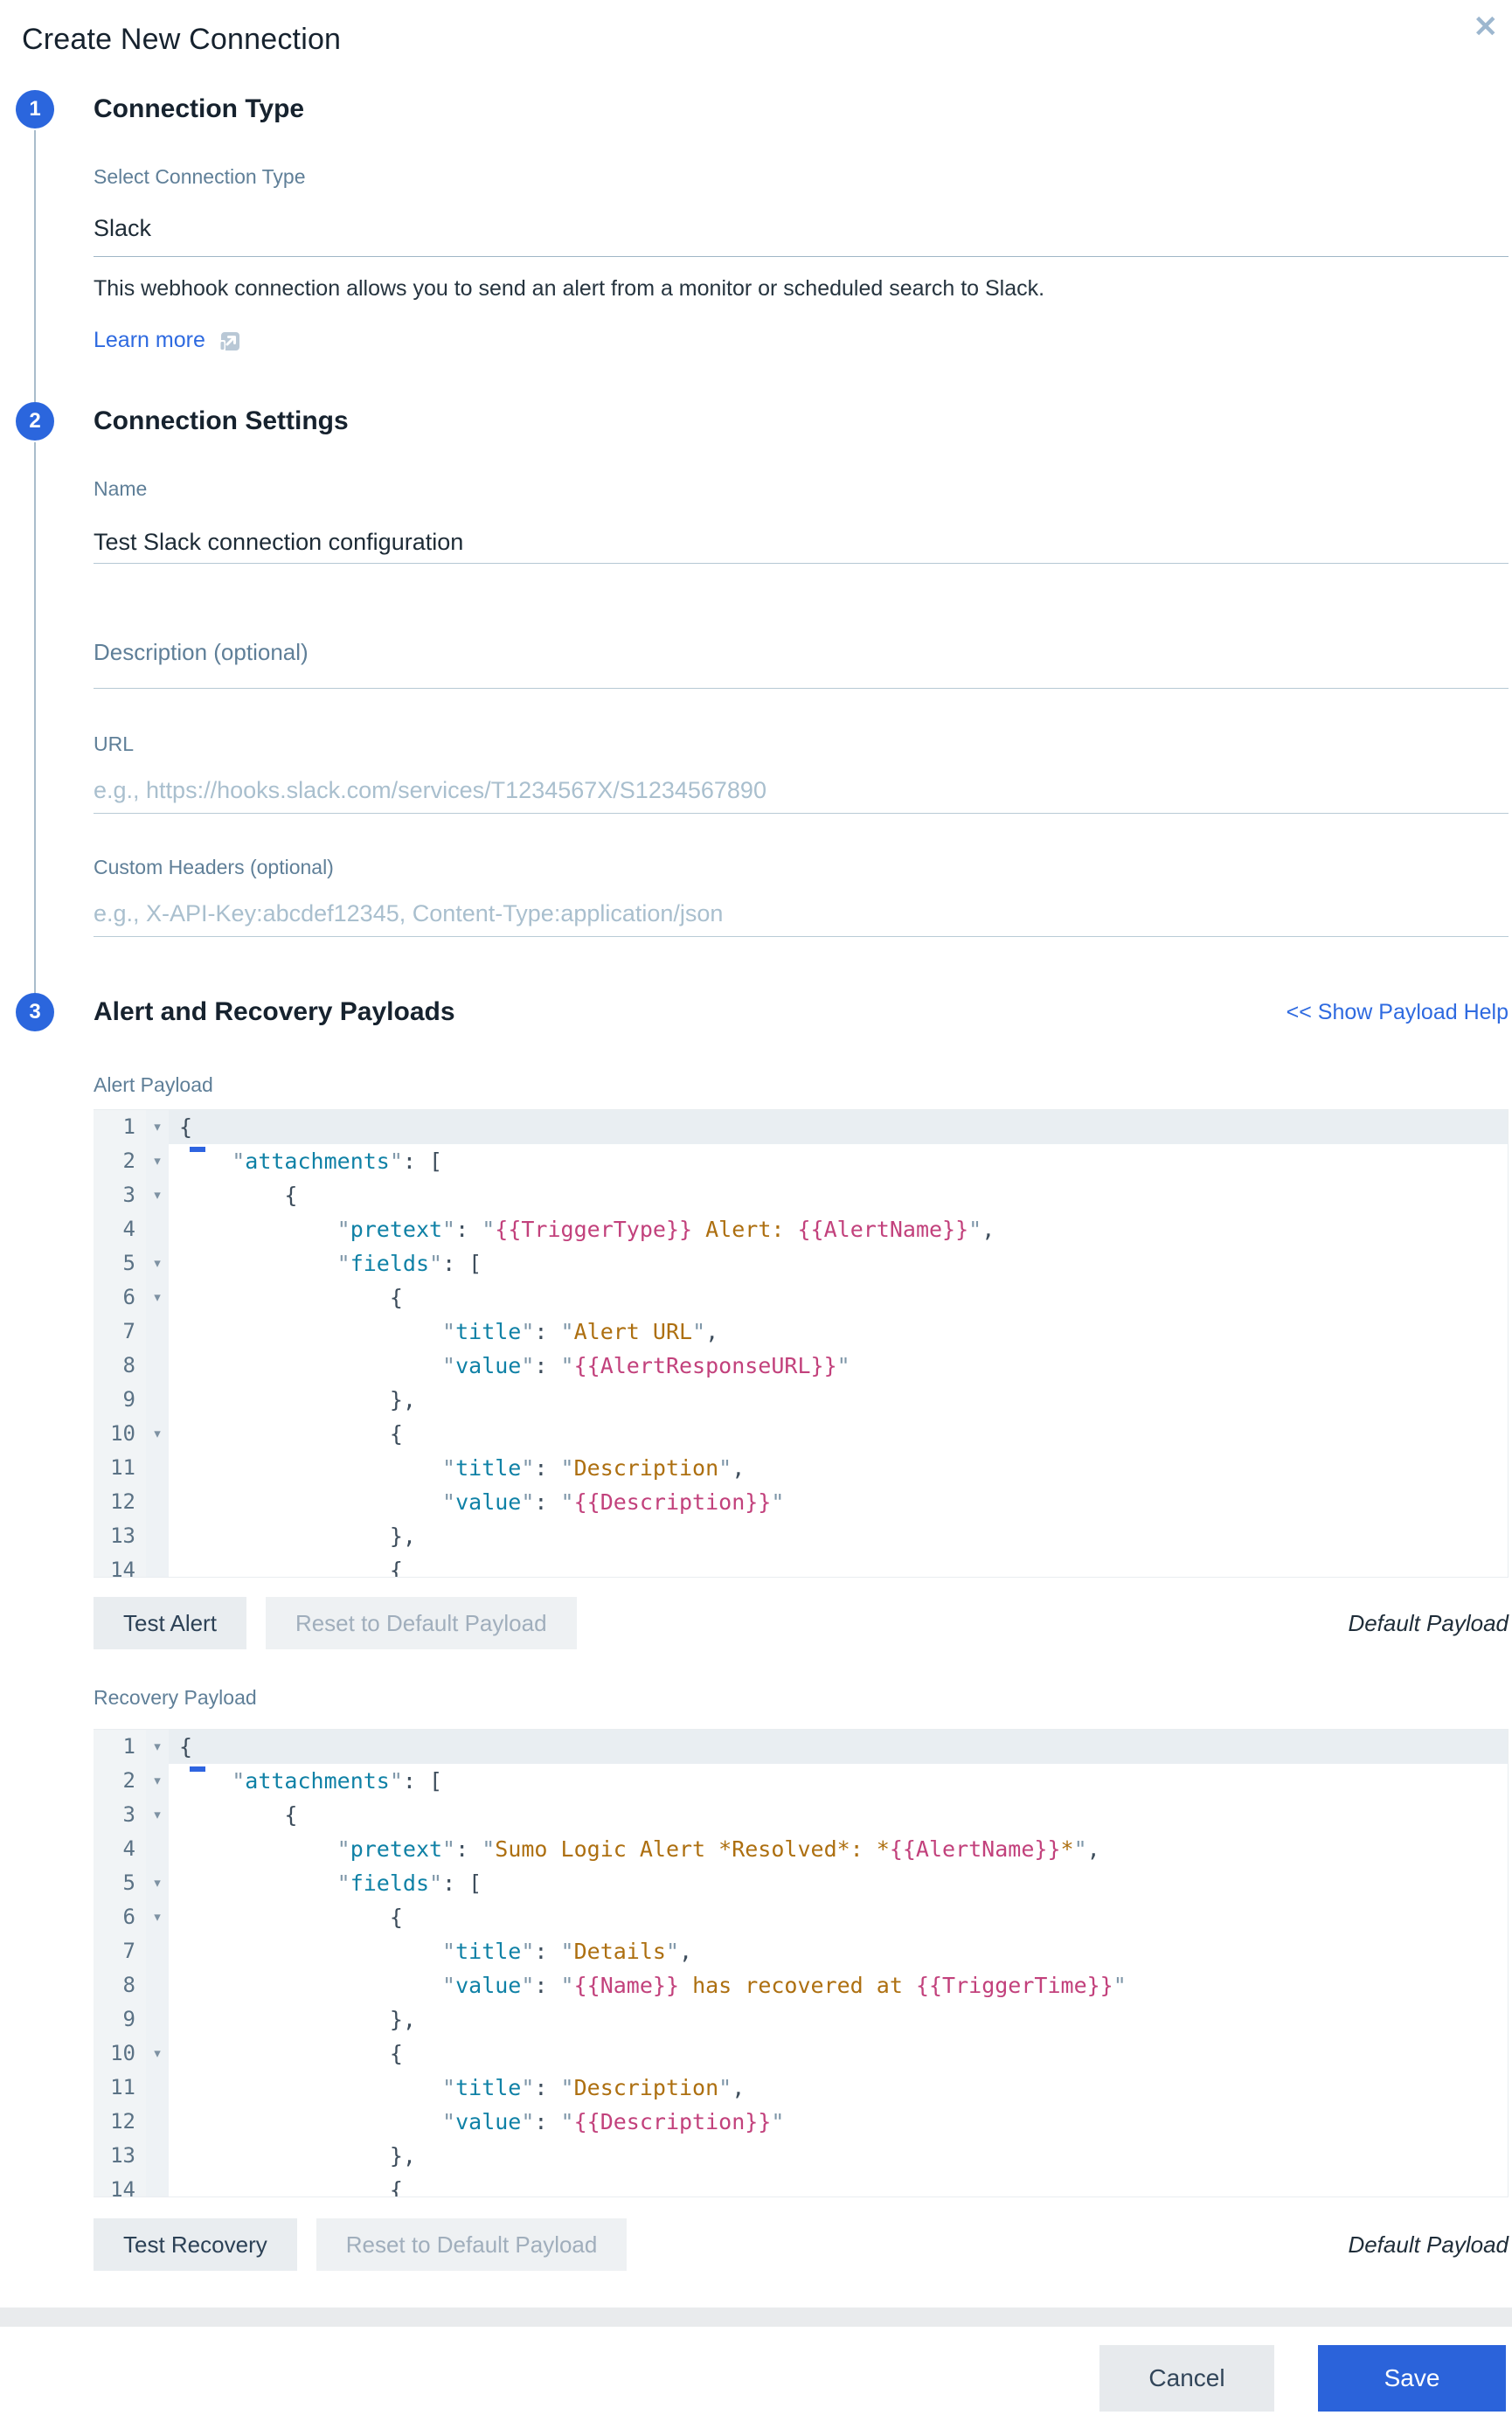 The height and width of the screenshot is (2429, 1512). Describe the element at coordinates (230, 341) in the screenshot. I see `external-link-icon` at that location.